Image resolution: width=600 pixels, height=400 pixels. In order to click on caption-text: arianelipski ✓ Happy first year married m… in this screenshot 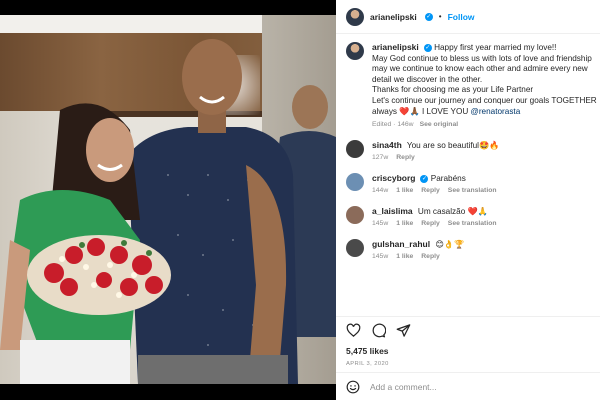, I will do `click(484, 79)`.